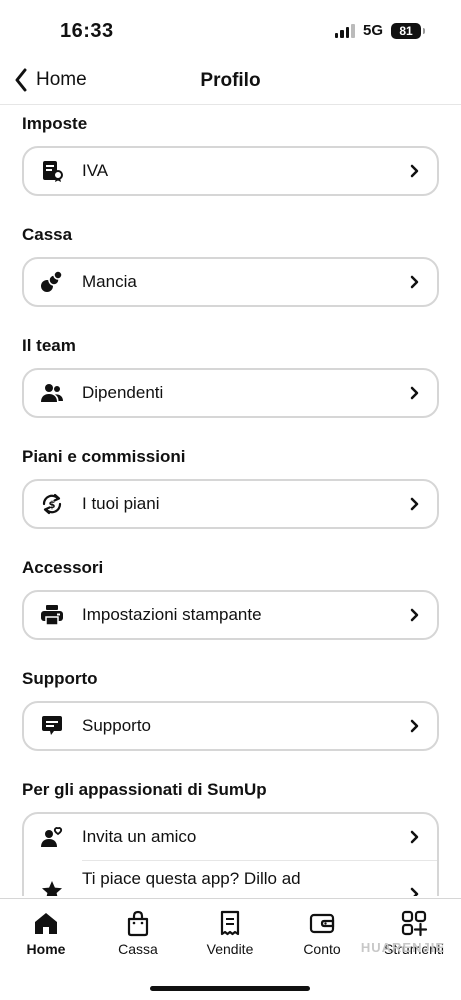 This screenshot has height=1000, width=461. Describe the element at coordinates (95, 170) in the screenshot. I see `settings-item-label: IVA` at that location.